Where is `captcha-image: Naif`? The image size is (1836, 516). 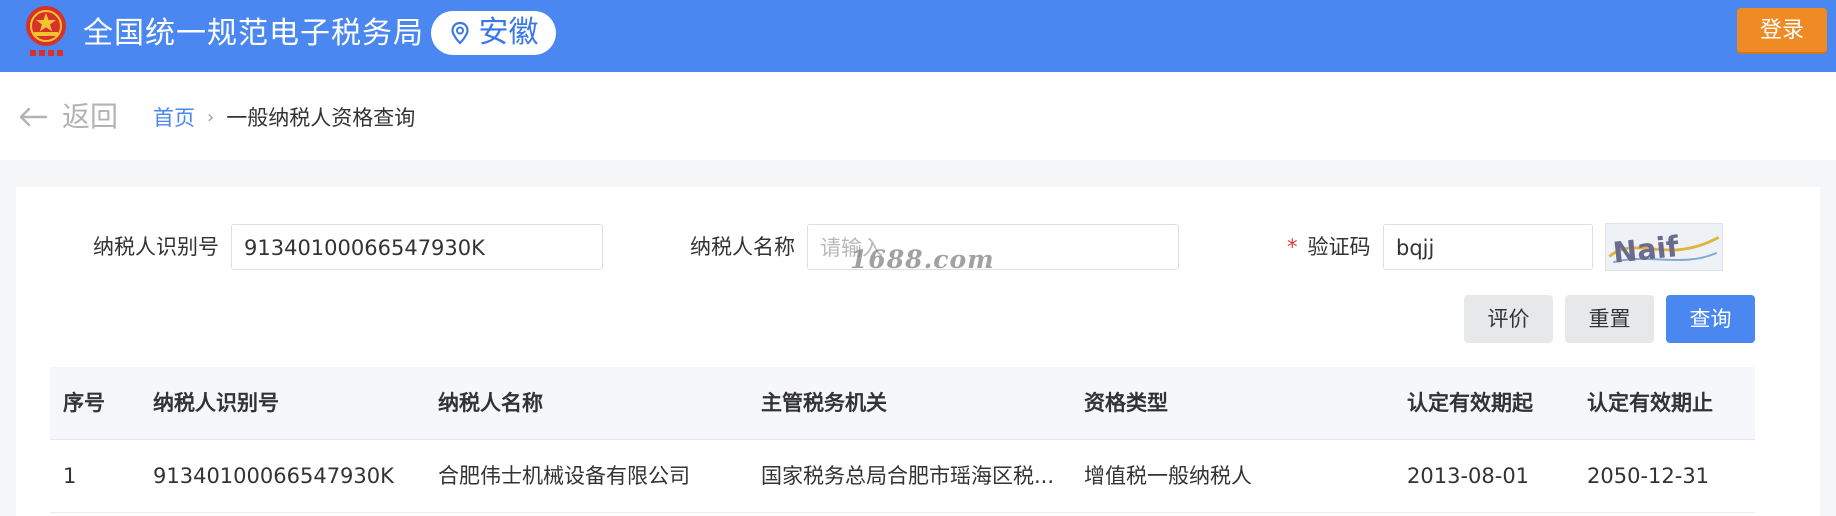 captcha-image: Naif is located at coordinates (1664, 247).